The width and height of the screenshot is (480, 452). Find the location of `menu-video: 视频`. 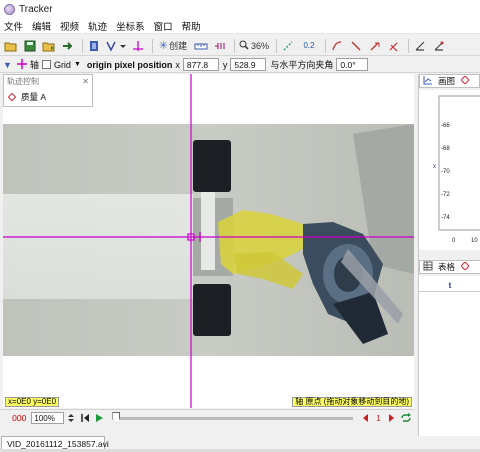

menu-video: 视频 is located at coordinates (69, 26).